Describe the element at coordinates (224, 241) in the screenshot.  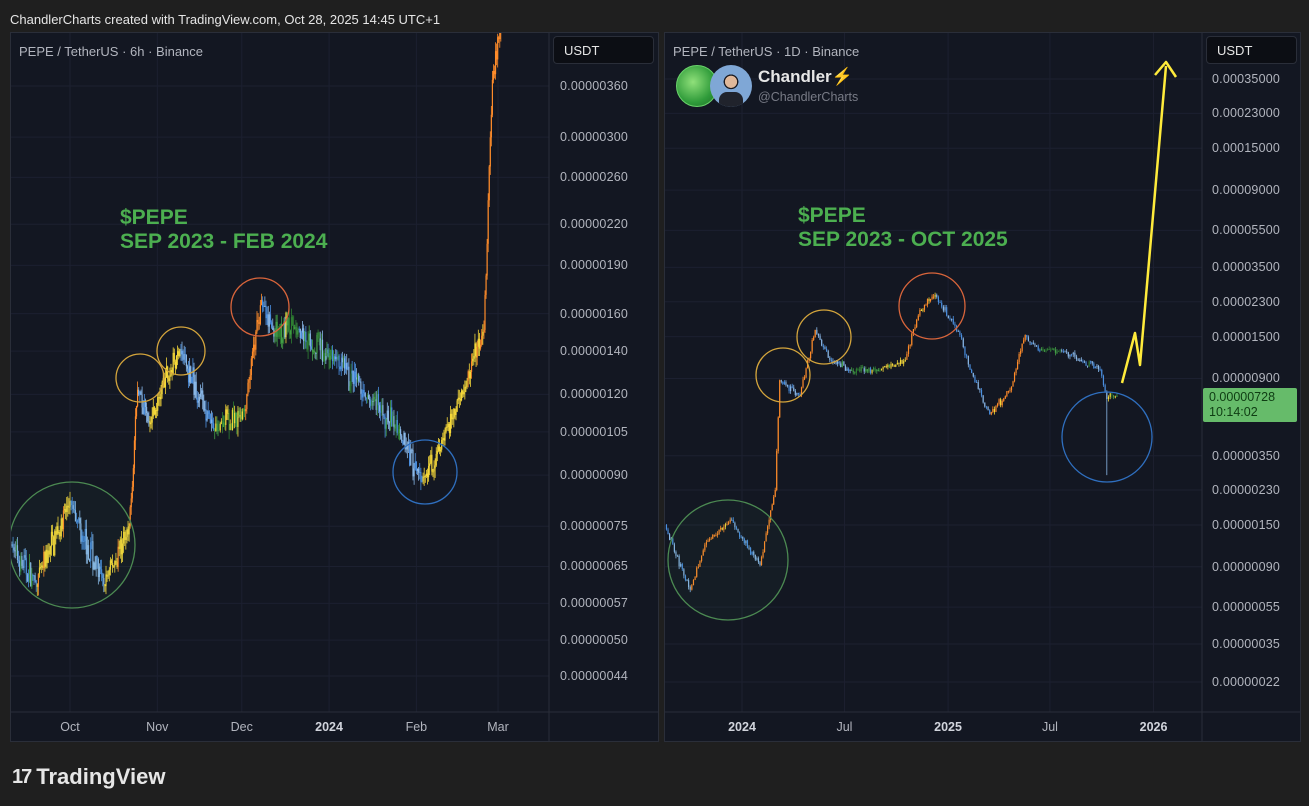
I see `annotation-line: SEP 2023 - FEB 2024` at that location.